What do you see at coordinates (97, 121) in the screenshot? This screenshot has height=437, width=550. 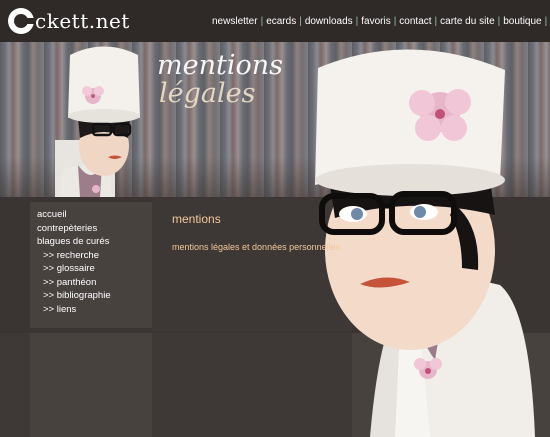 I see `small-figure-illustration` at bounding box center [97, 121].